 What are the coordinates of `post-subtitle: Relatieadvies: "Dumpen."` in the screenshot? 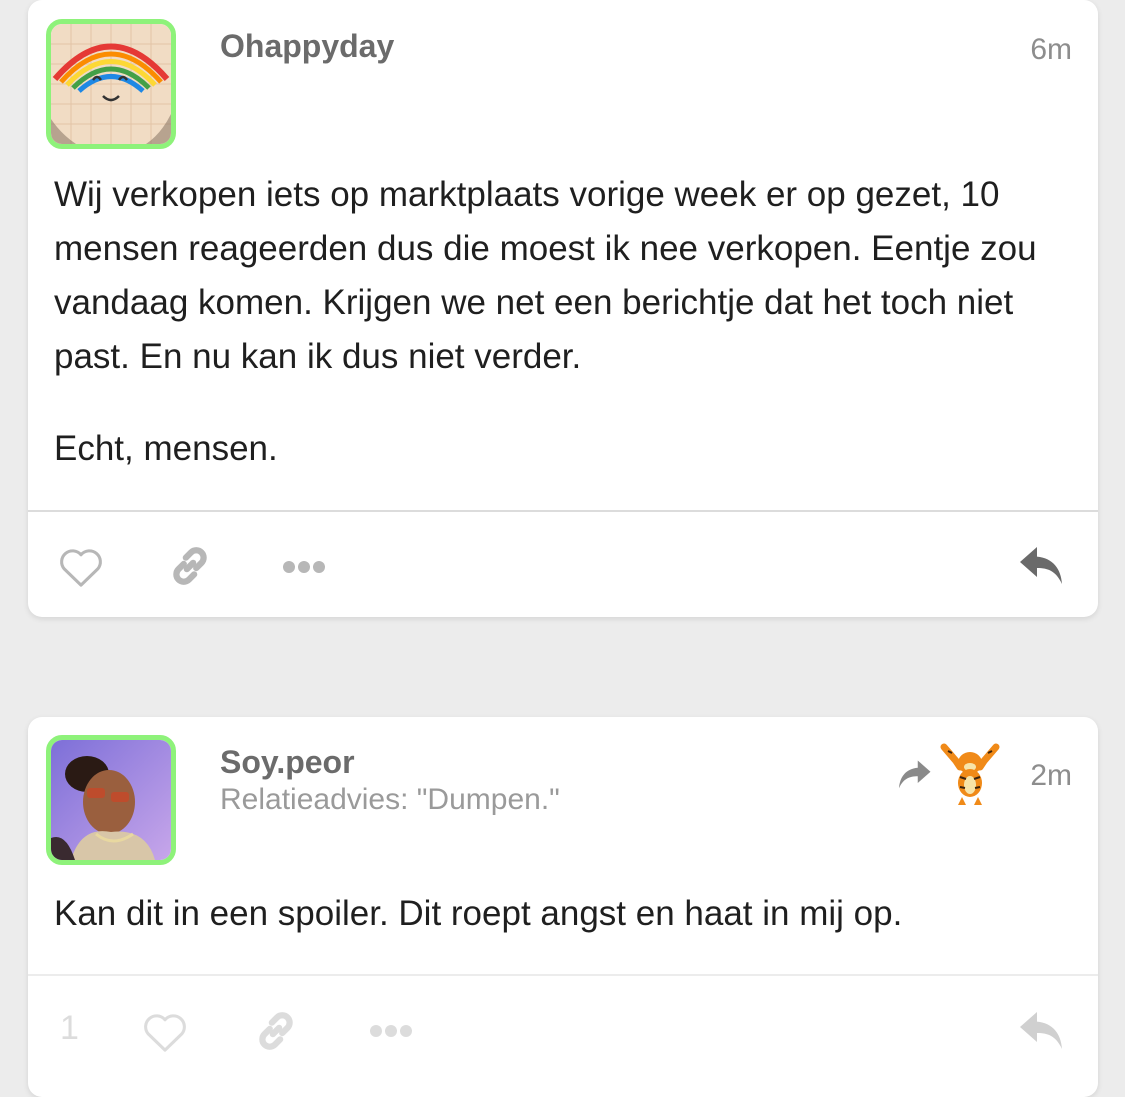 It's located at (390, 799).